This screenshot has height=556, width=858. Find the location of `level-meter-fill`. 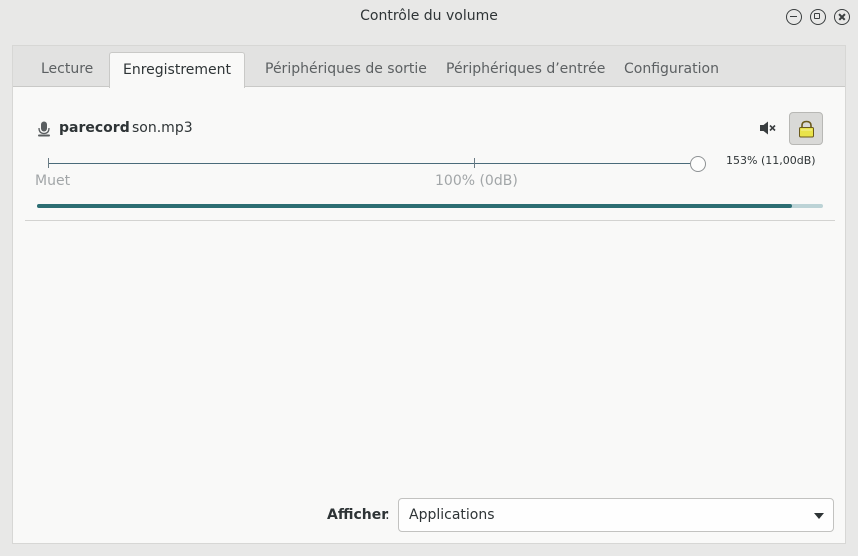

level-meter-fill is located at coordinates (414, 206).